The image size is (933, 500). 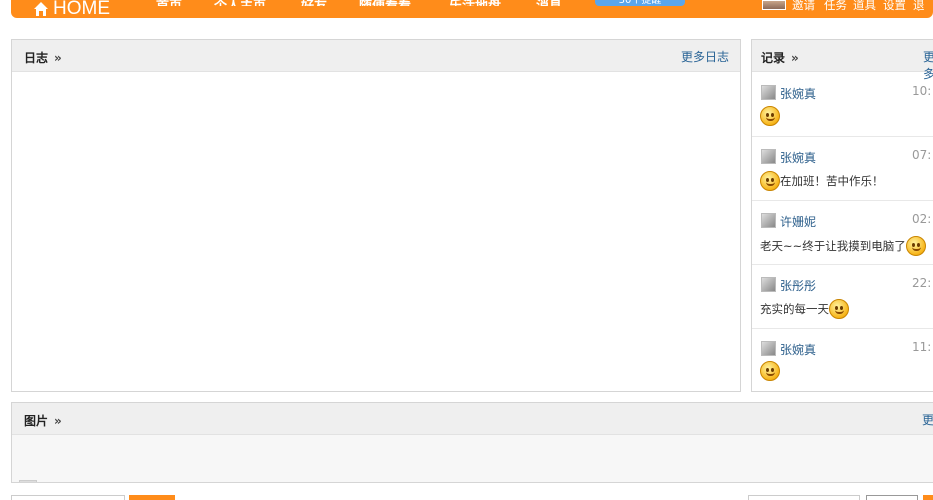 What do you see at coordinates (773, 58) in the screenshot?
I see `records-title: 记录` at bounding box center [773, 58].